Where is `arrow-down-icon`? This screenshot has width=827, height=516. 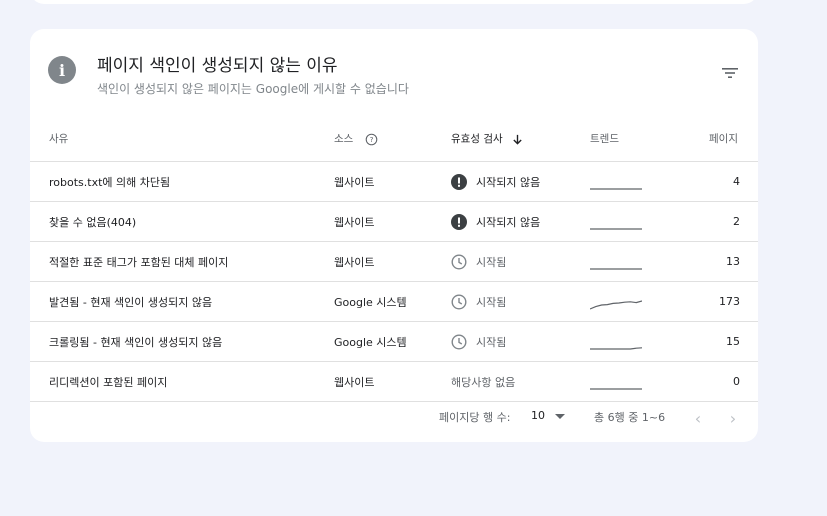 arrow-down-icon is located at coordinates (517, 139).